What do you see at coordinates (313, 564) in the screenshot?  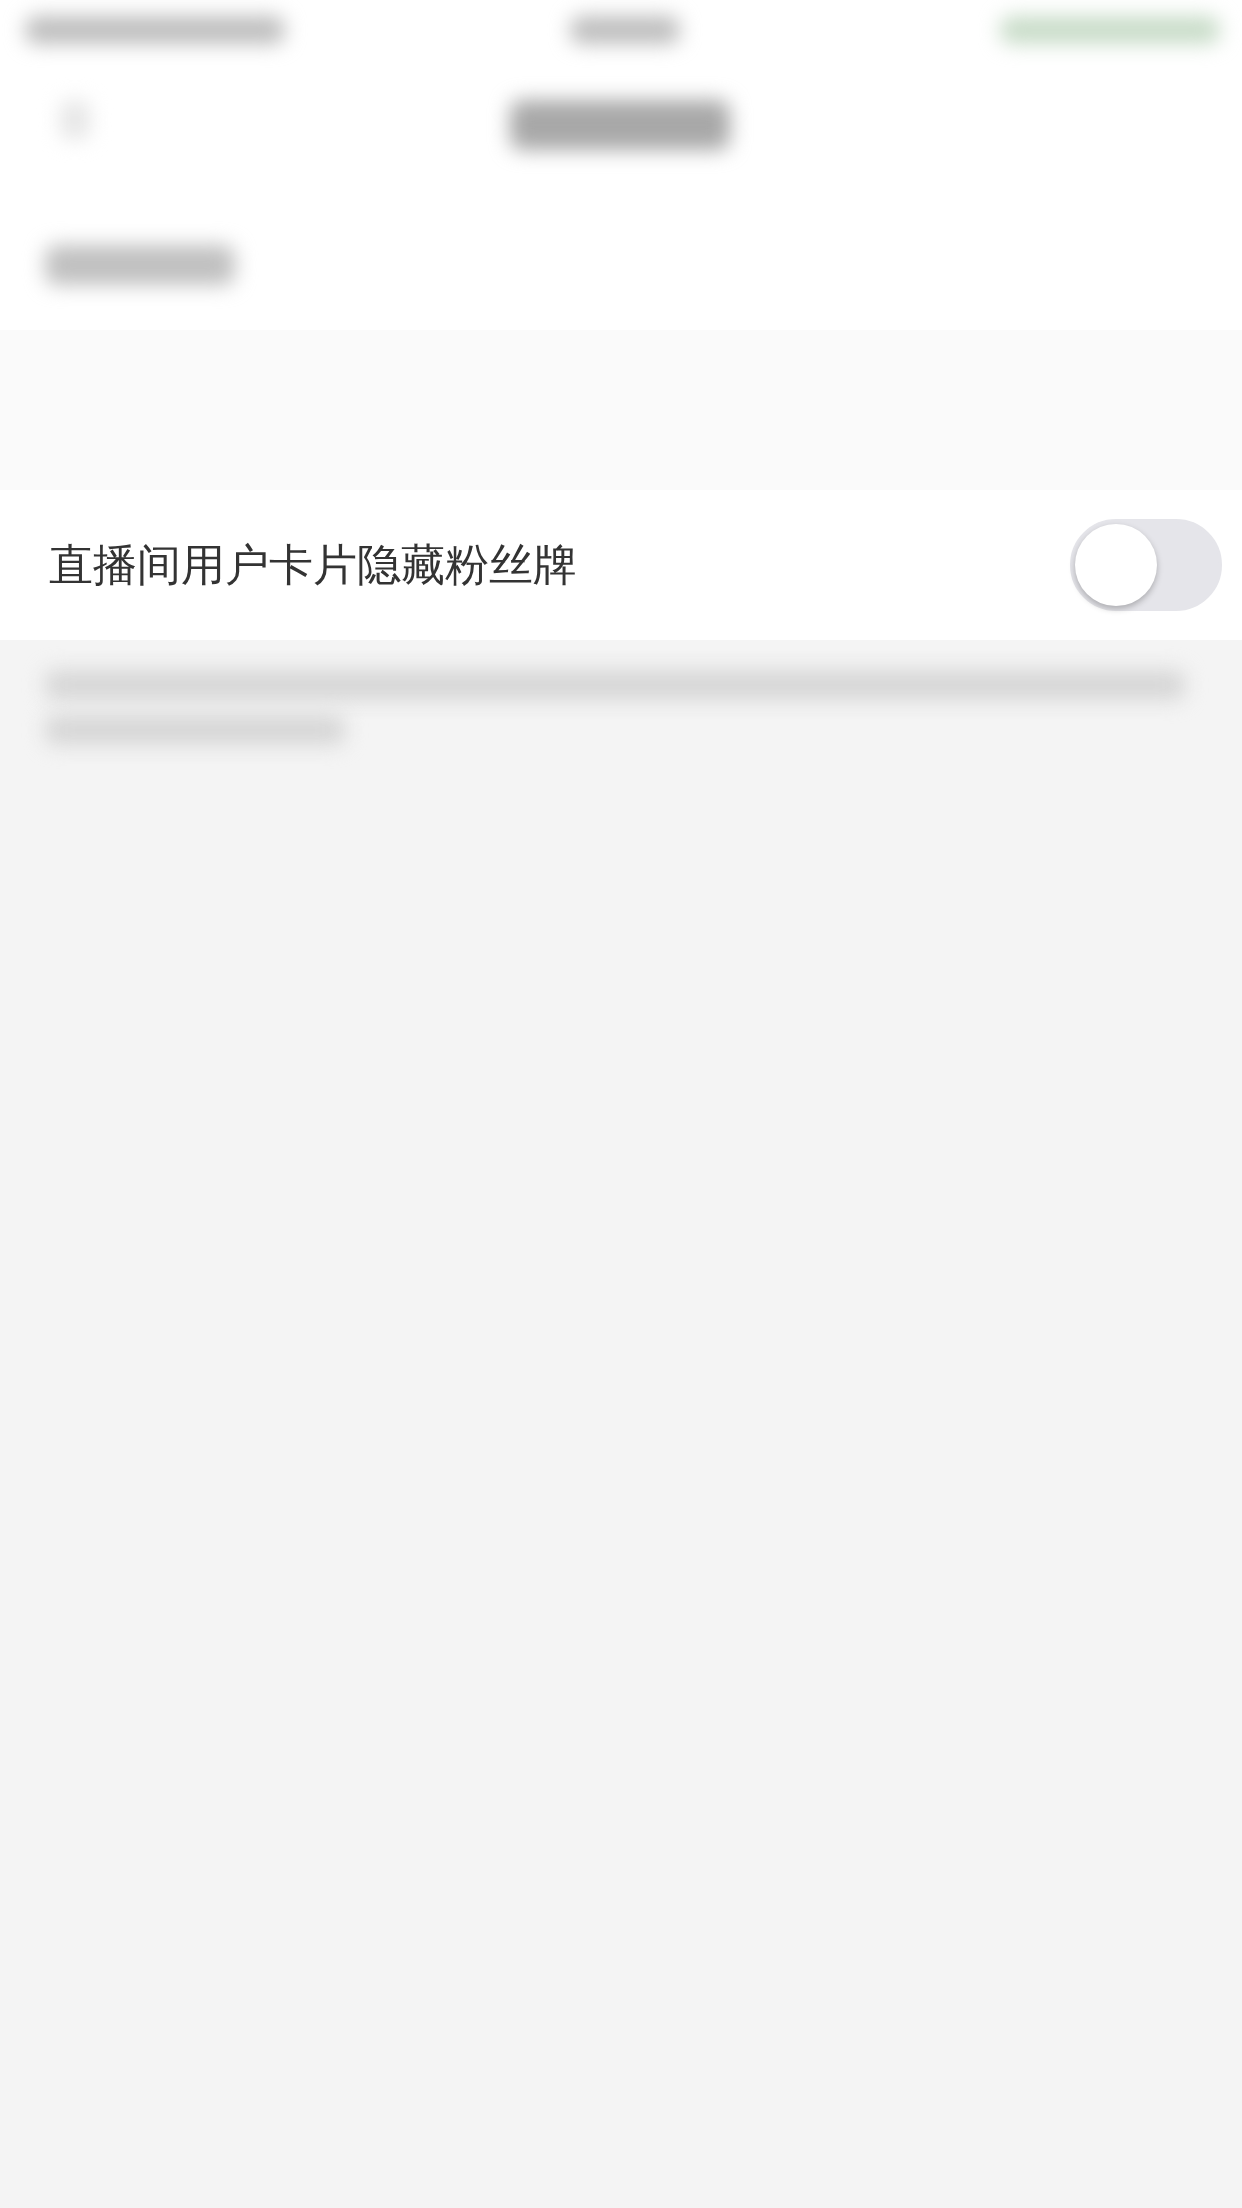 I see `setting-label: 直播间用户卡片隐藏粉丝牌` at bounding box center [313, 564].